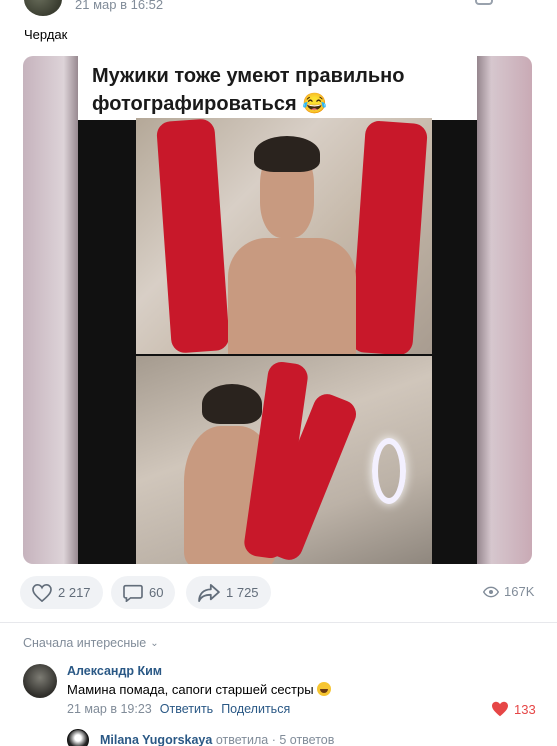 The height and width of the screenshot is (746, 557). What do you see at coordinates (46, 34) in the screenshot?
I see `post-text: Чердак` at bounding box center [46, 34].